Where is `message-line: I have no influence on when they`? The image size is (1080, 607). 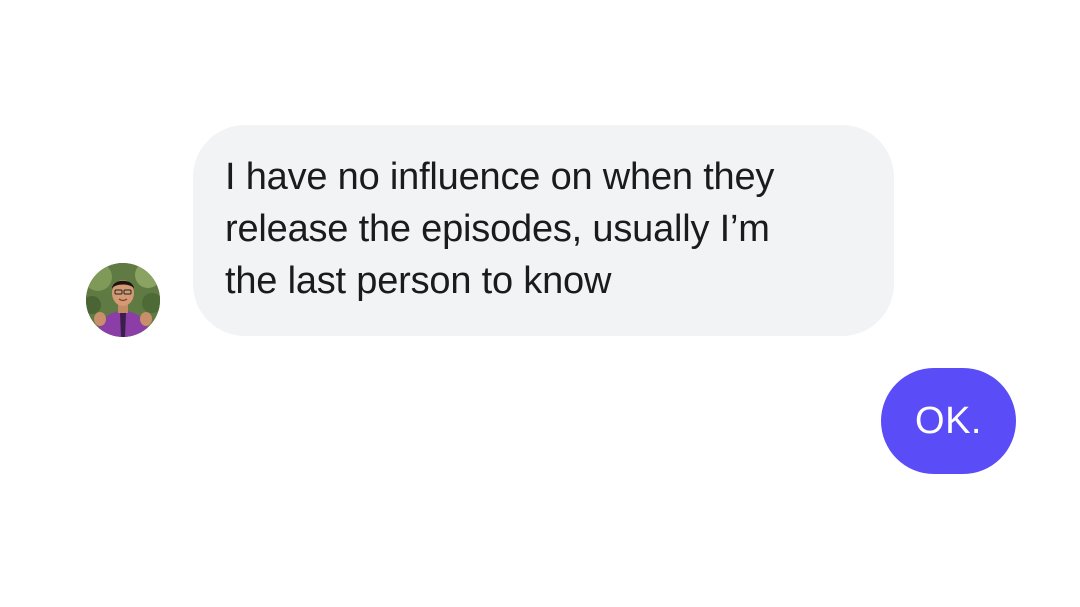 message-line: I have no influence on when they is located at coordinates (500, 177).